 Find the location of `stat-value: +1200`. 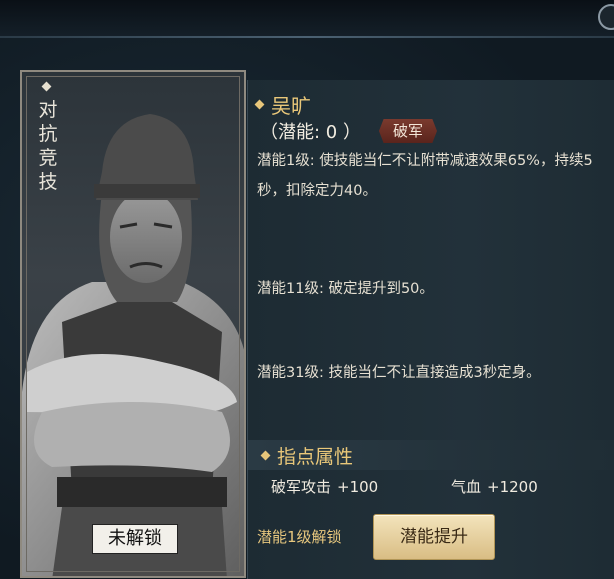

stat-value: +1200 is located at coordinates (512, 487).